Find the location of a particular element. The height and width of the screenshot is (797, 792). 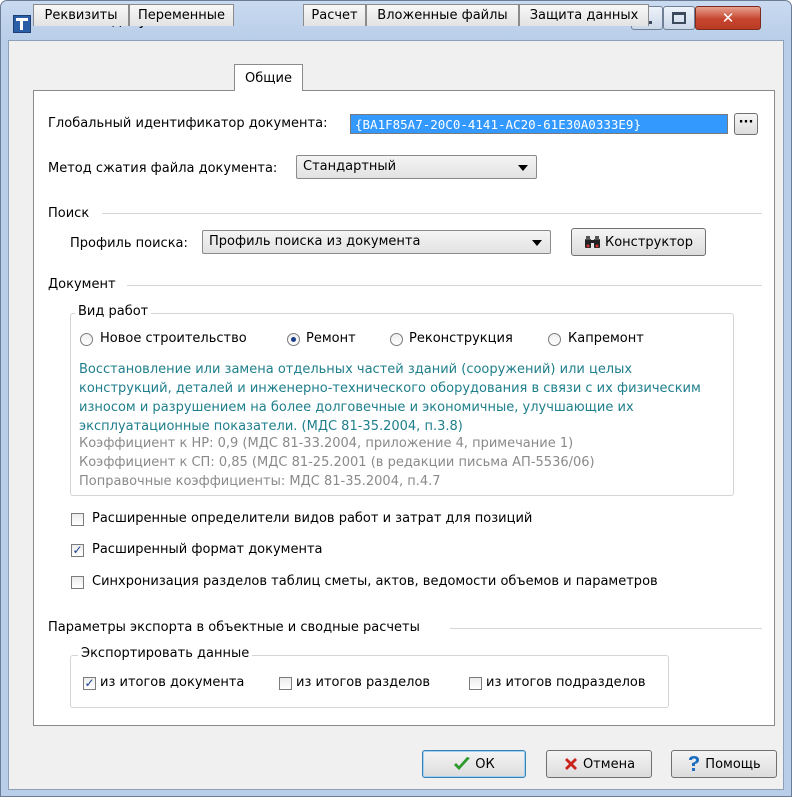

ok-button: ОК is located at coordinates (474, 764).